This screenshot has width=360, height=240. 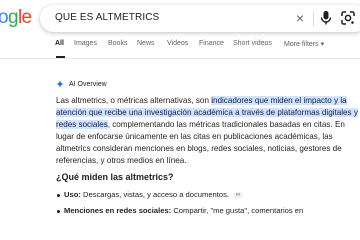 What do you see at coordinates (85, 43) in the screenshot?
I see `tab-images: Images` at bounding box center [85, 43].